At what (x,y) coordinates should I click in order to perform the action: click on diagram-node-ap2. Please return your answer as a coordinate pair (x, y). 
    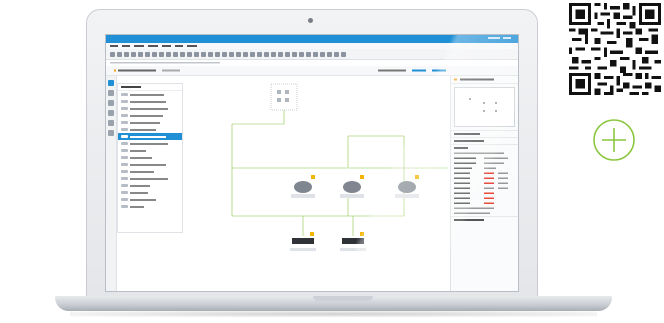
    Looking at the image, I should click on (407, 186).